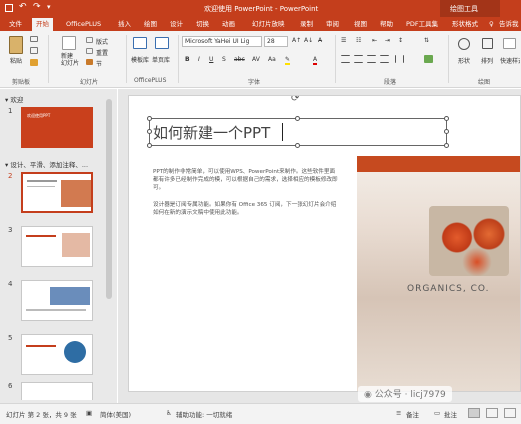 This screenshot has width=521, height=424. Describe the element at coordinates (83, 24) in the screenshot. I see `tab-officeplus: OfficePLUS` at that location.